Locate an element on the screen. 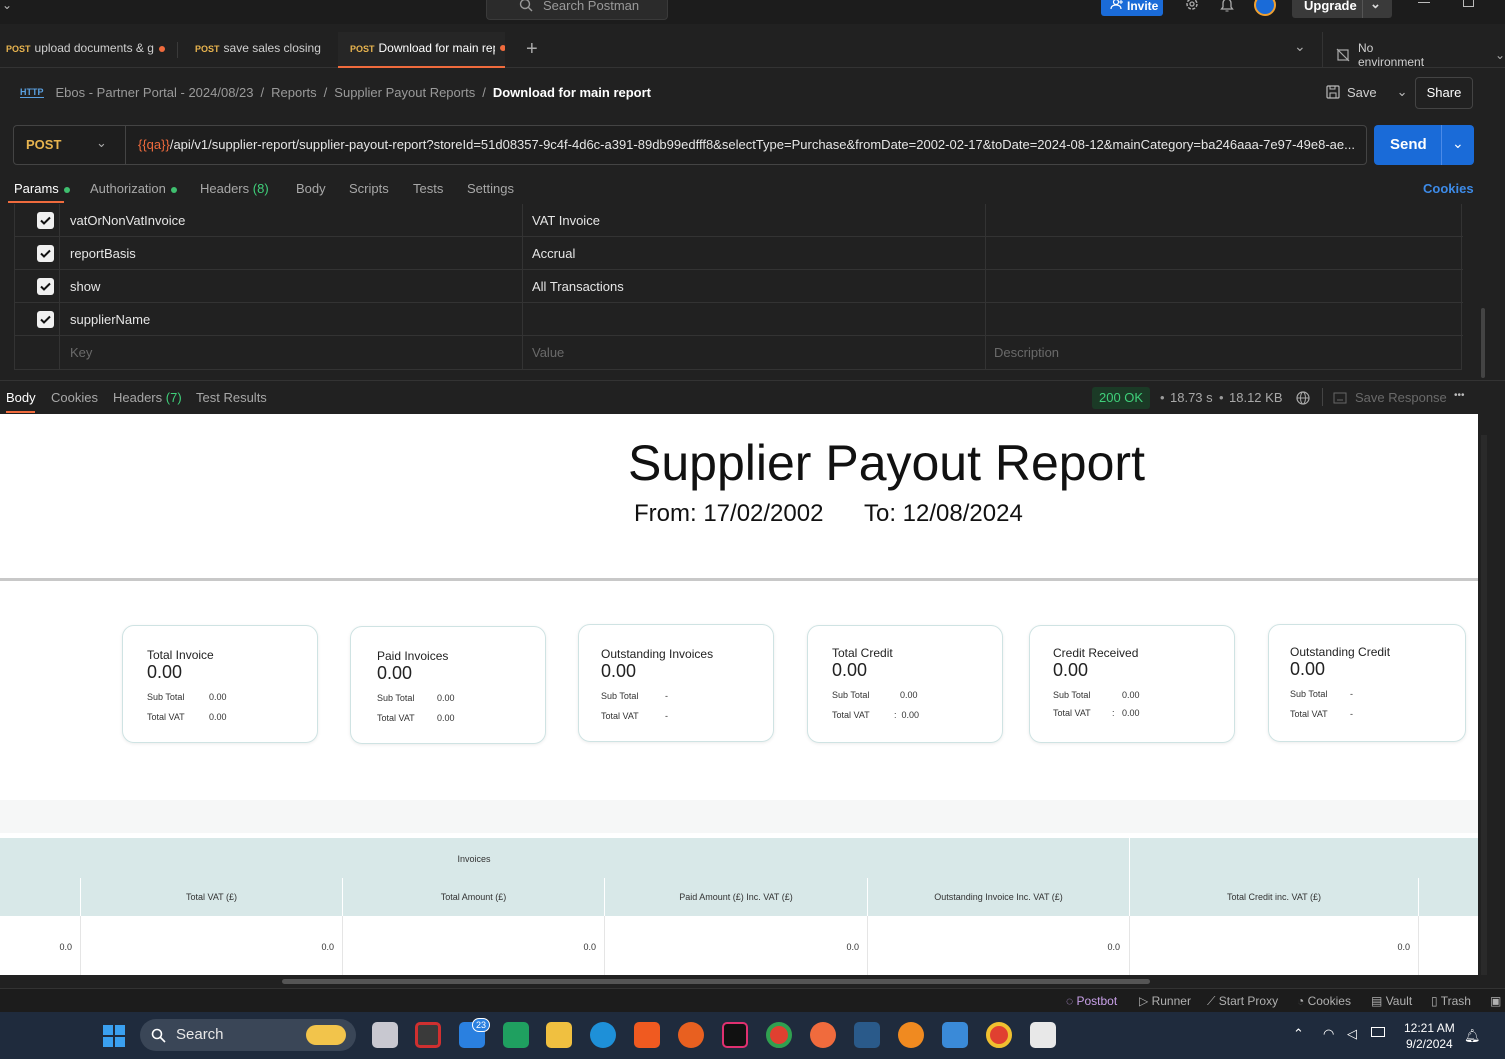  tab-authorization: Authorization is located at coordinates (133, 188).